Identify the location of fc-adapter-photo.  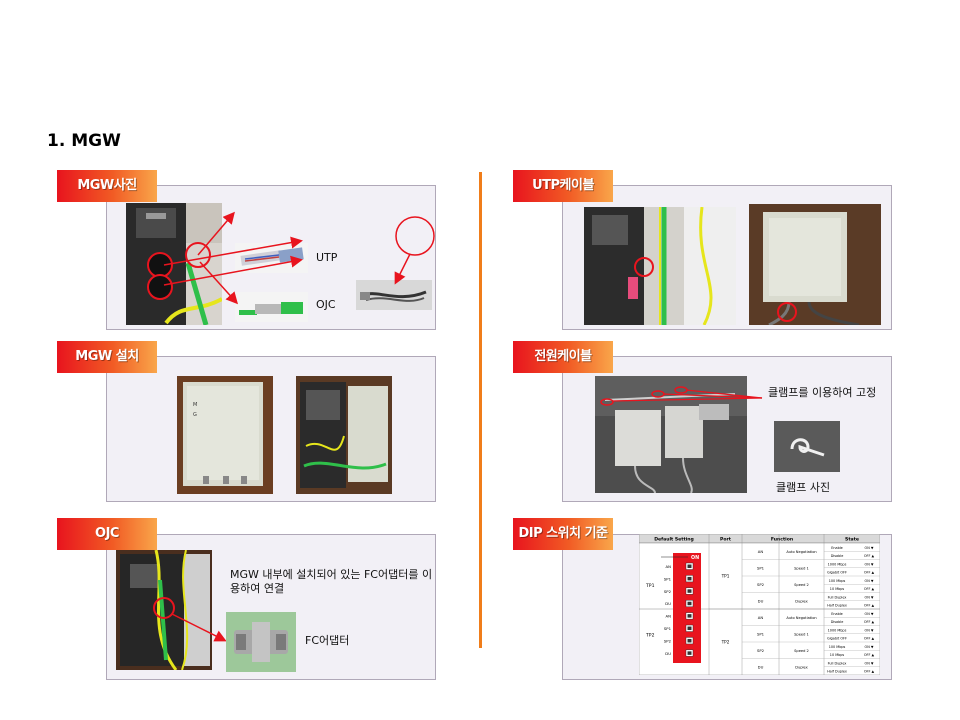
(261, 642).